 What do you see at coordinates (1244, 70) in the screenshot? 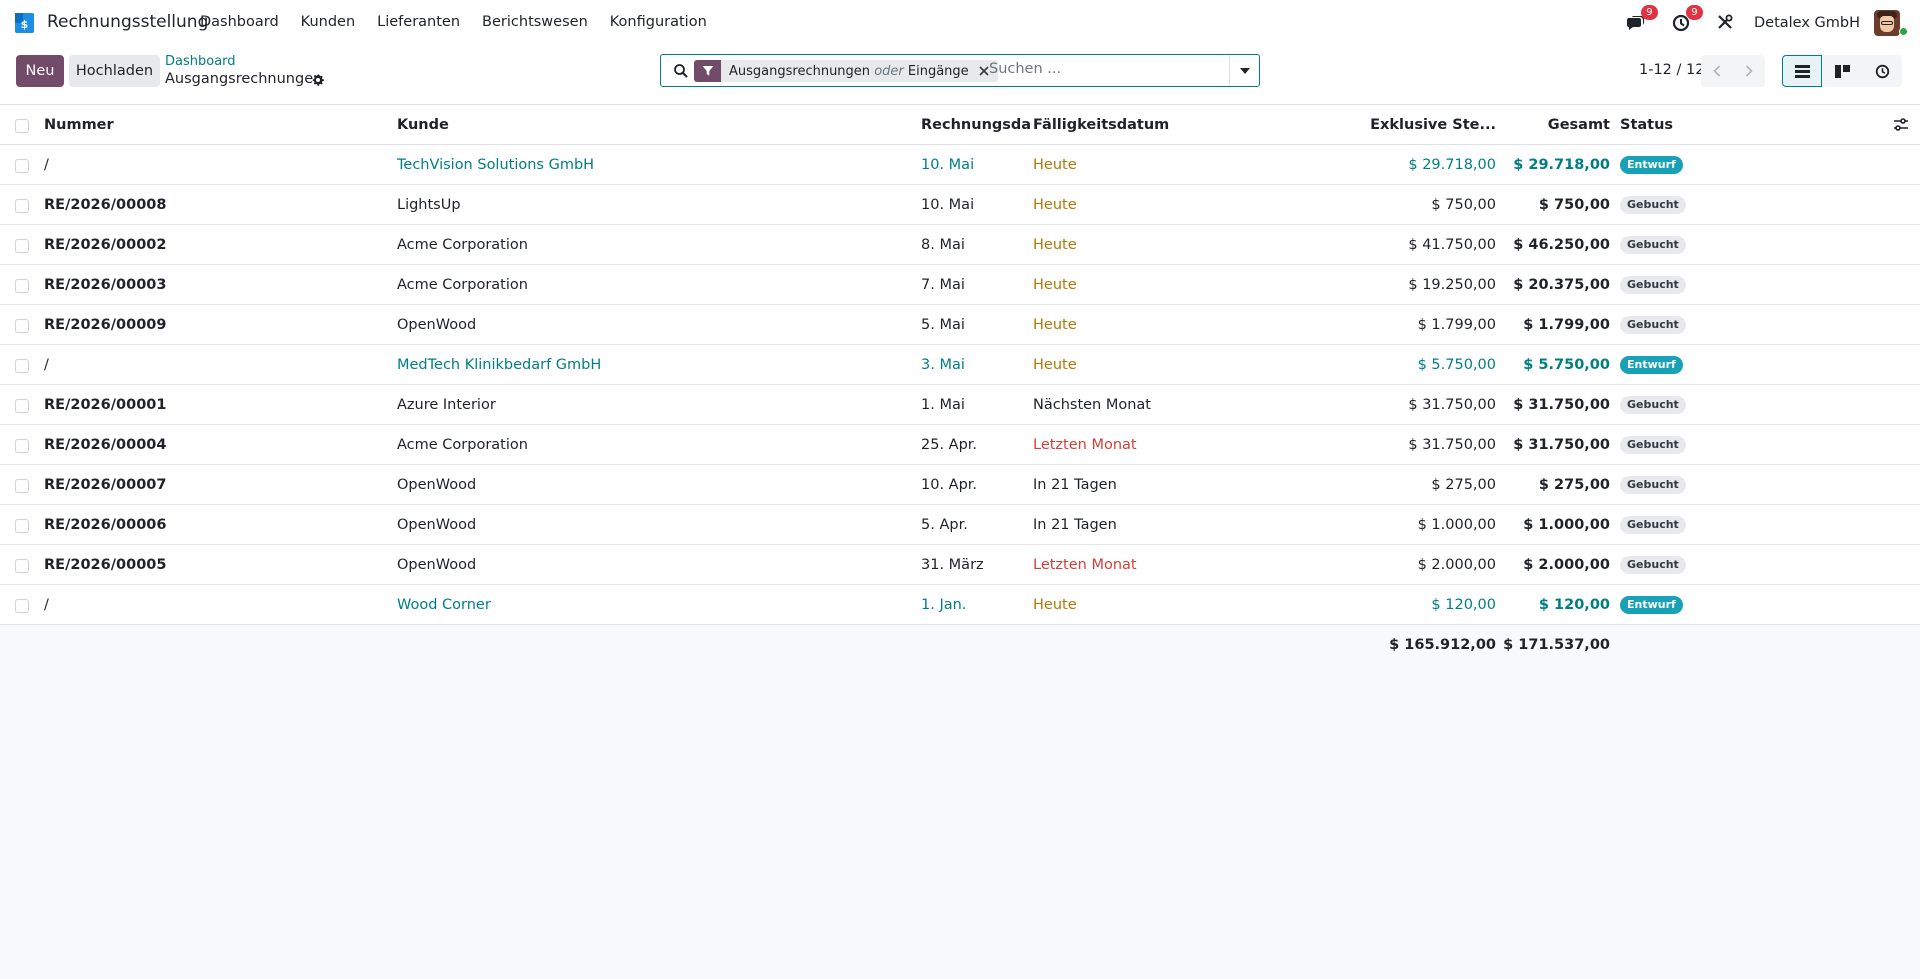
I see `search-options-toggle` at bounding box center [1244, 70].